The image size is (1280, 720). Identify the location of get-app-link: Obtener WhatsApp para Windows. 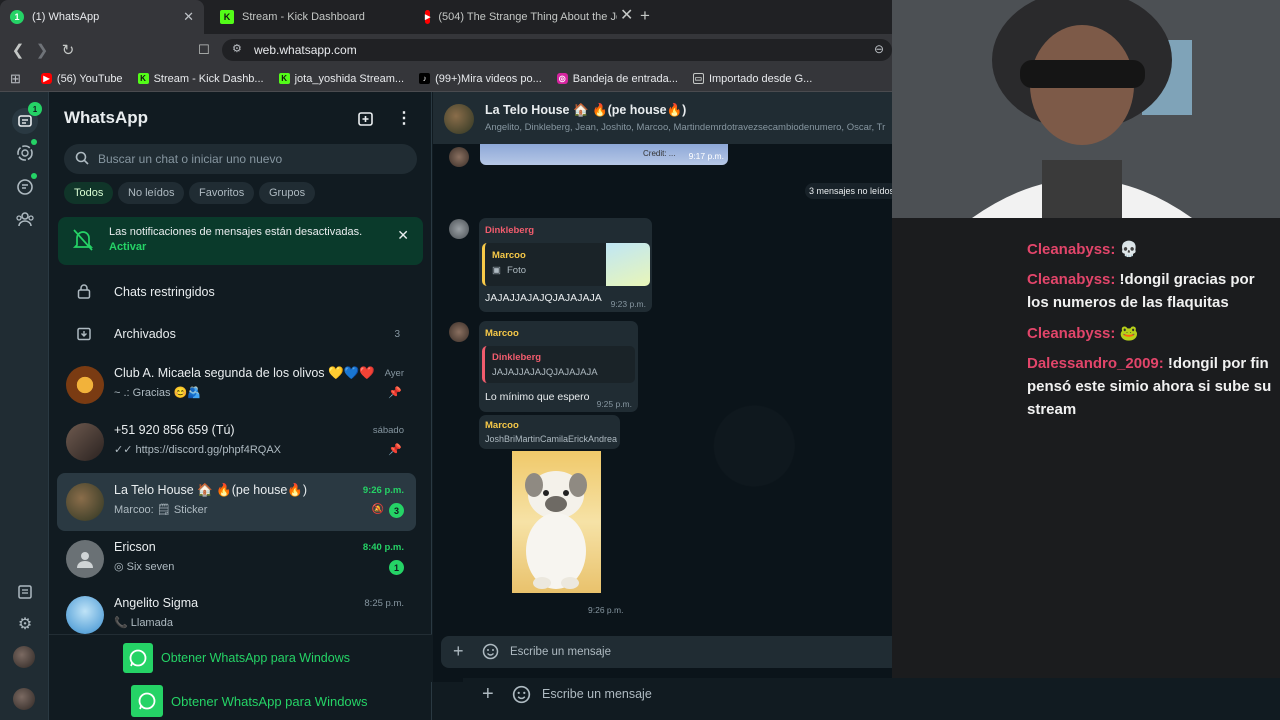
(236, 658).